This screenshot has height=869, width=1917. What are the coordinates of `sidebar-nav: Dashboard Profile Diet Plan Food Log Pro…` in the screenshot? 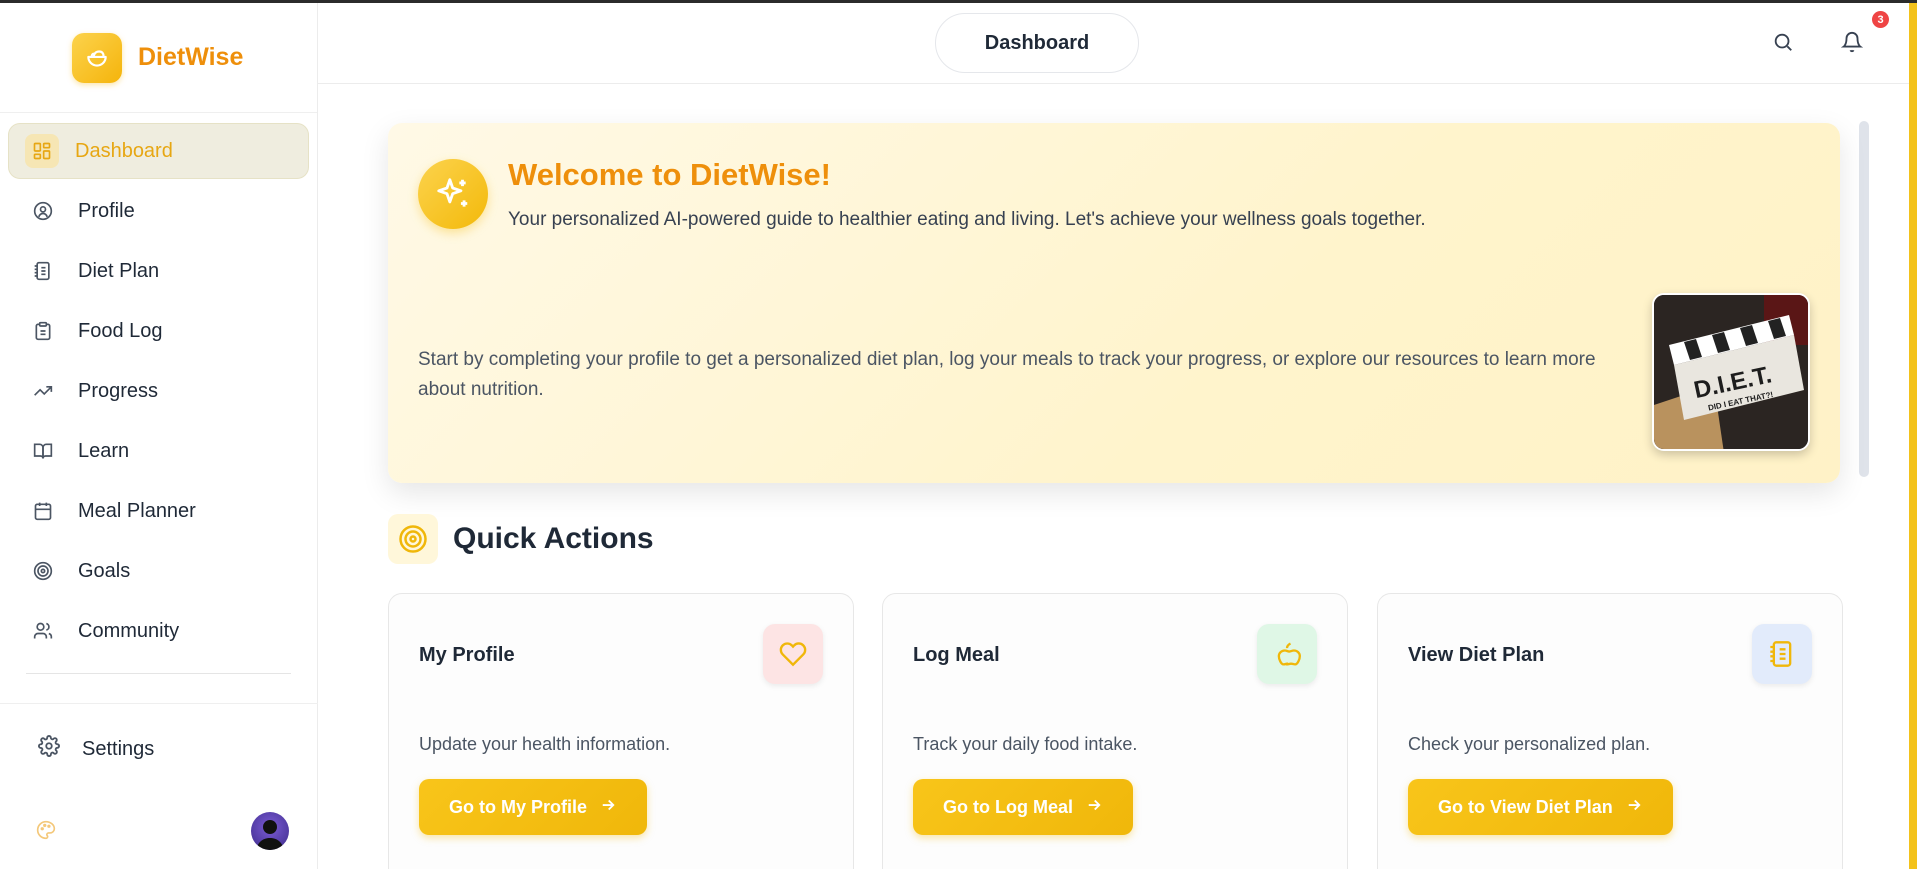 It's located at (158, 398).